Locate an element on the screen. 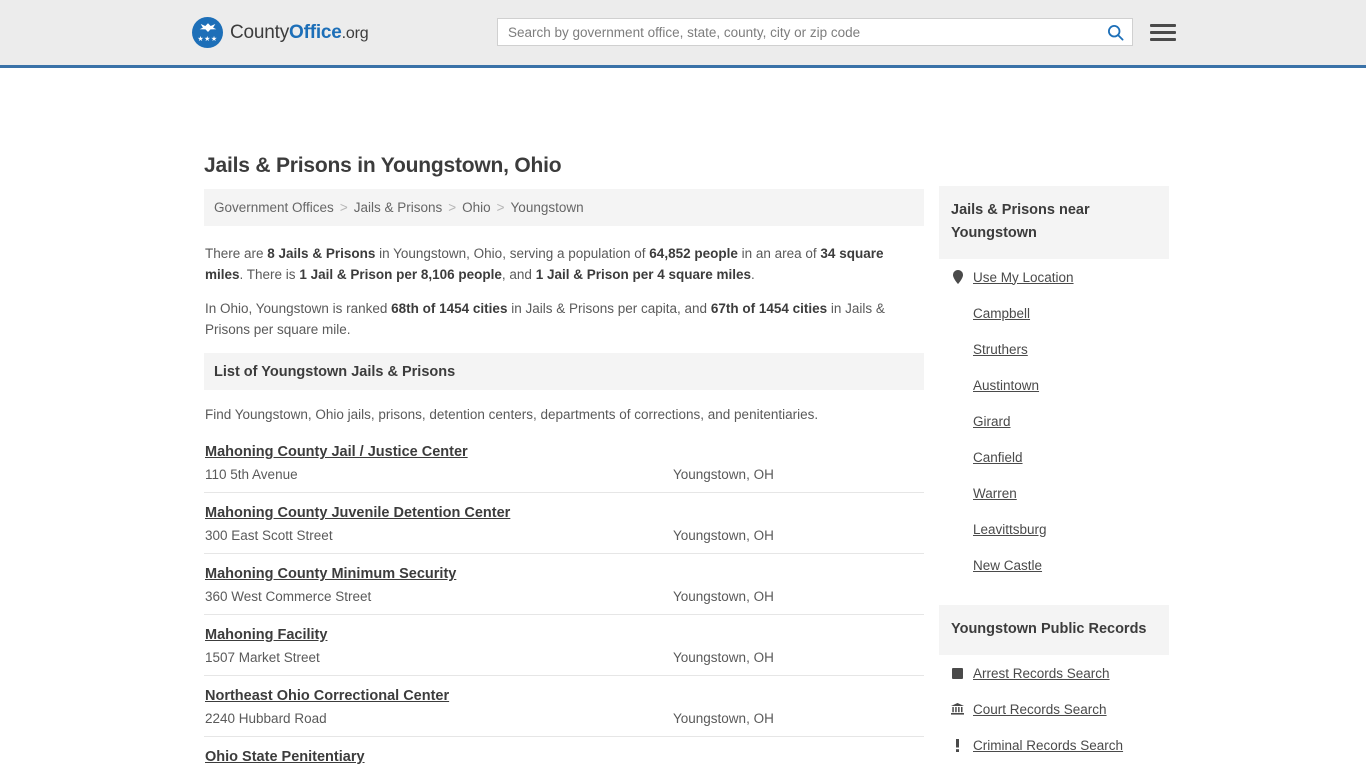  logo-text-org: .org is located at coordinates (355, 33).